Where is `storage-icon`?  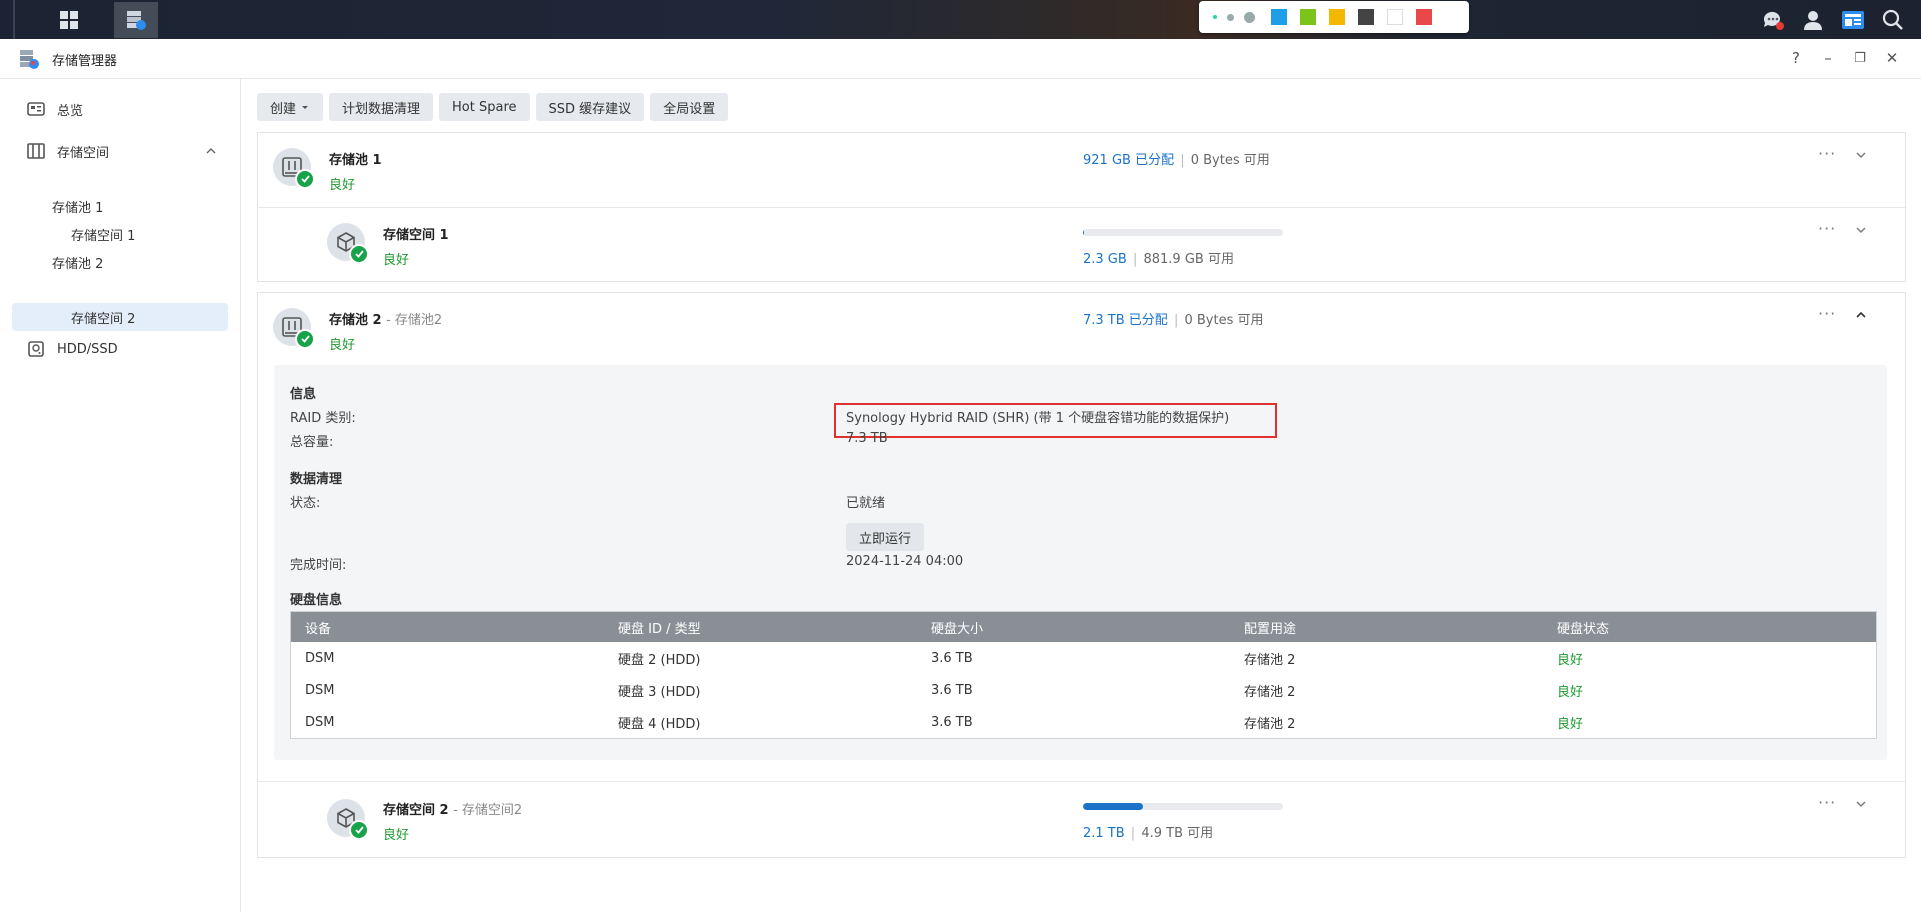
storage-icon is located at coordinates (36, 151).